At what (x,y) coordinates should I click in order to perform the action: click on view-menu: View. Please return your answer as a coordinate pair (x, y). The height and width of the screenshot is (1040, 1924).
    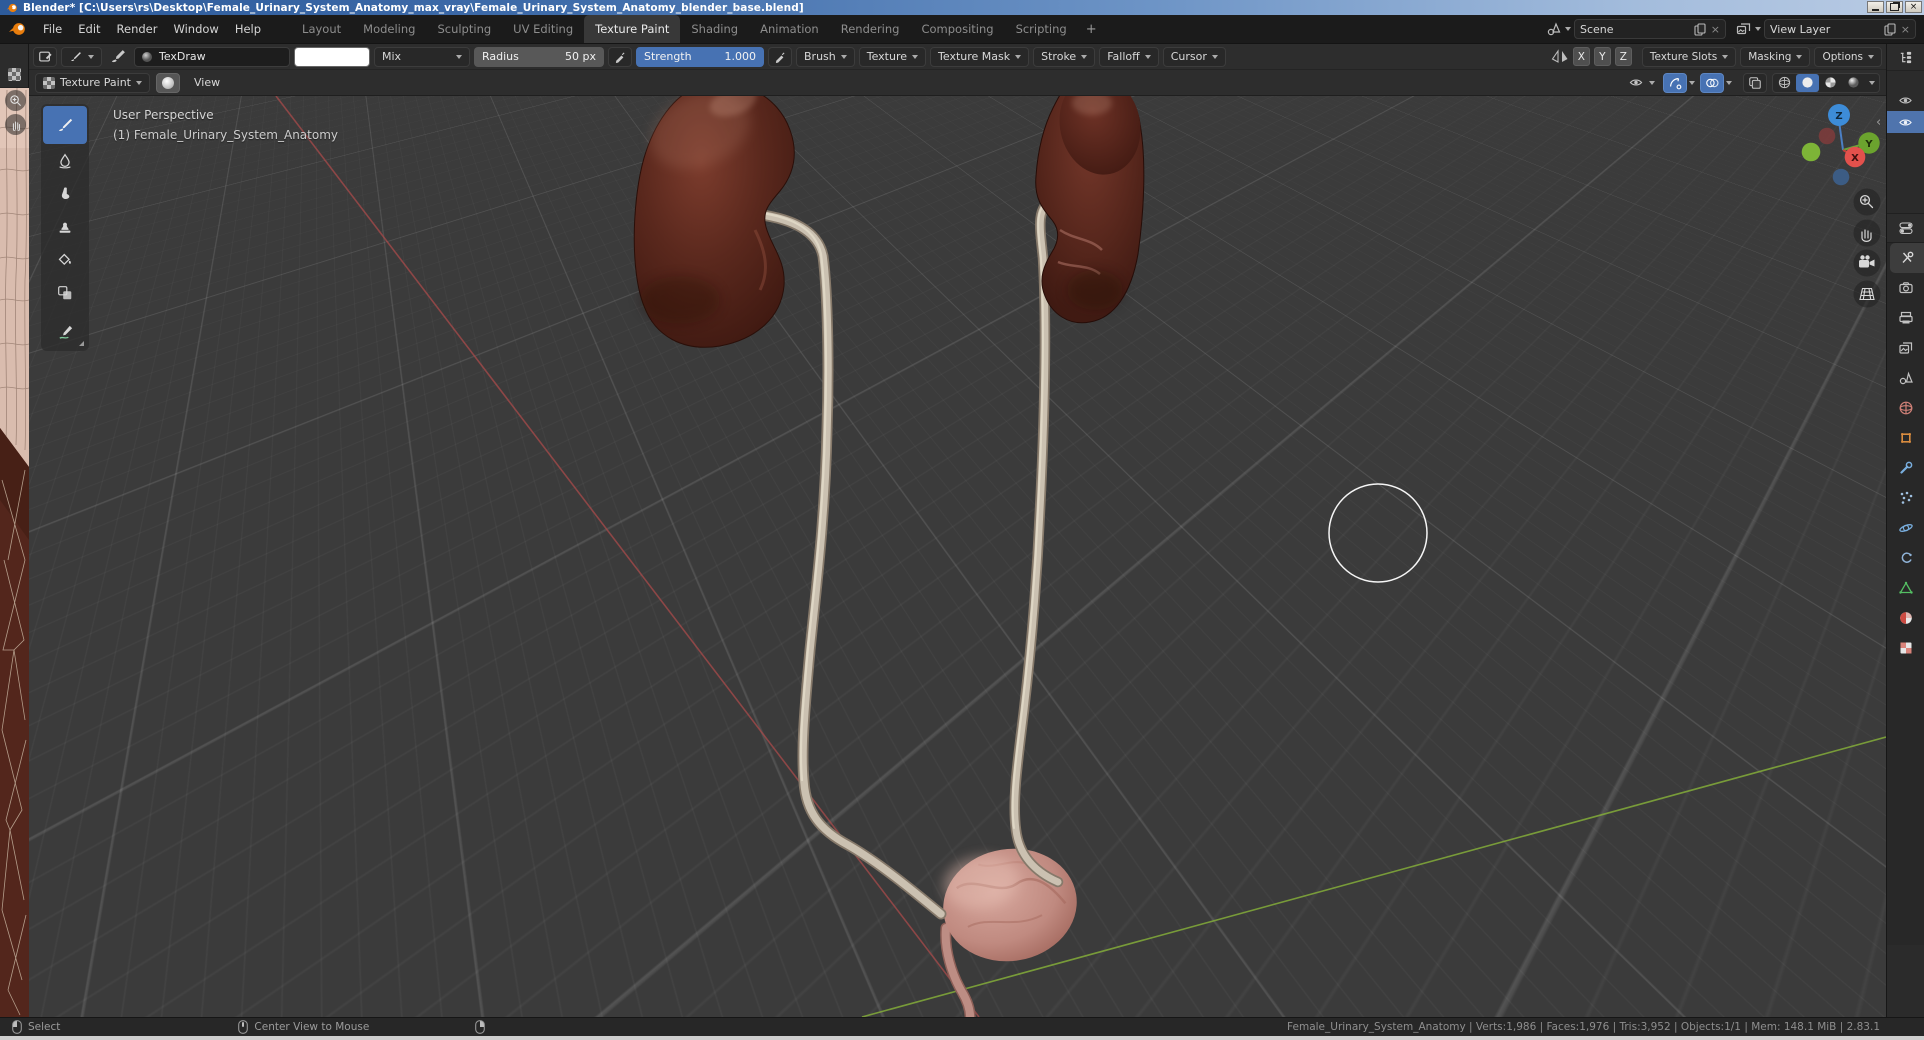
    Looking at the image, I should click on (207, 83).